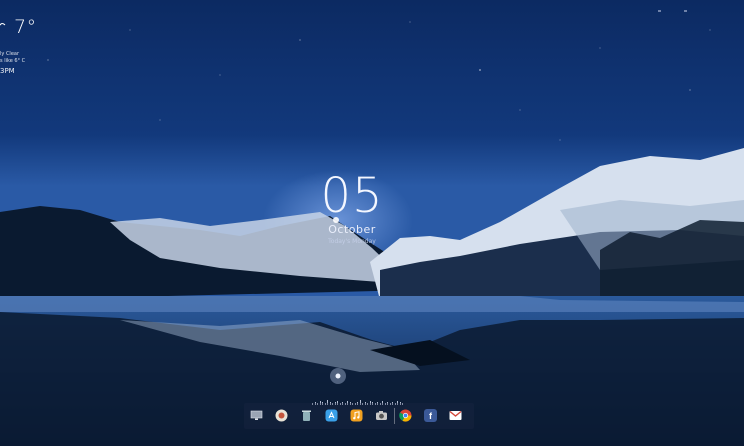 This screenshot has width=744, height=446. I want to click on music-icon, so click(356, 415).